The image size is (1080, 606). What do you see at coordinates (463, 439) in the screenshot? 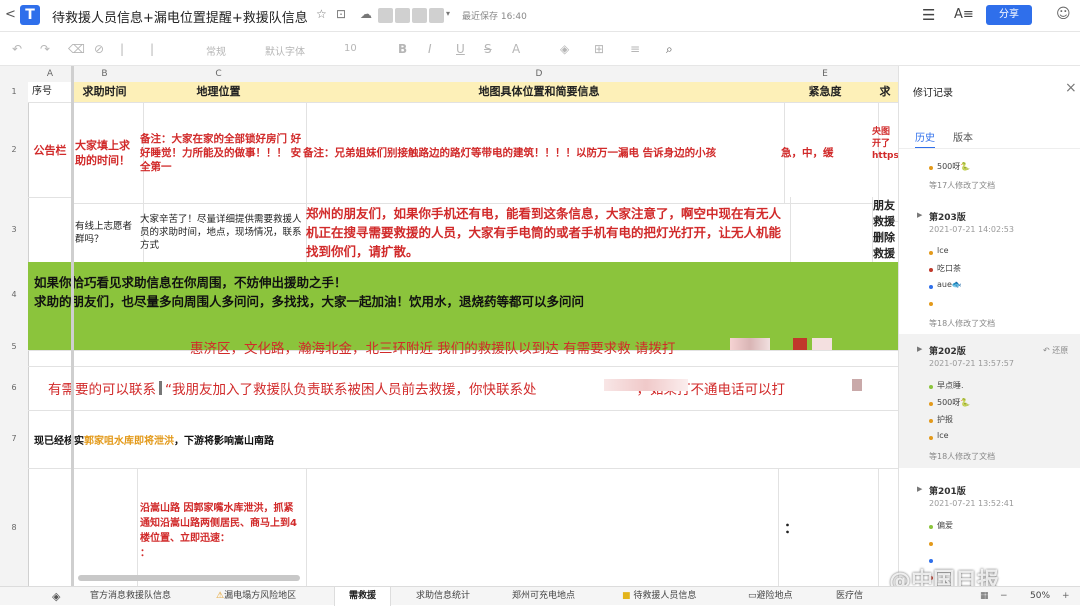
I see `merged-cell-flood: 现已经核实 郭家咀水库即将泄洪 ，下游将影响嵩山南路` at bounding box center [463, 439].